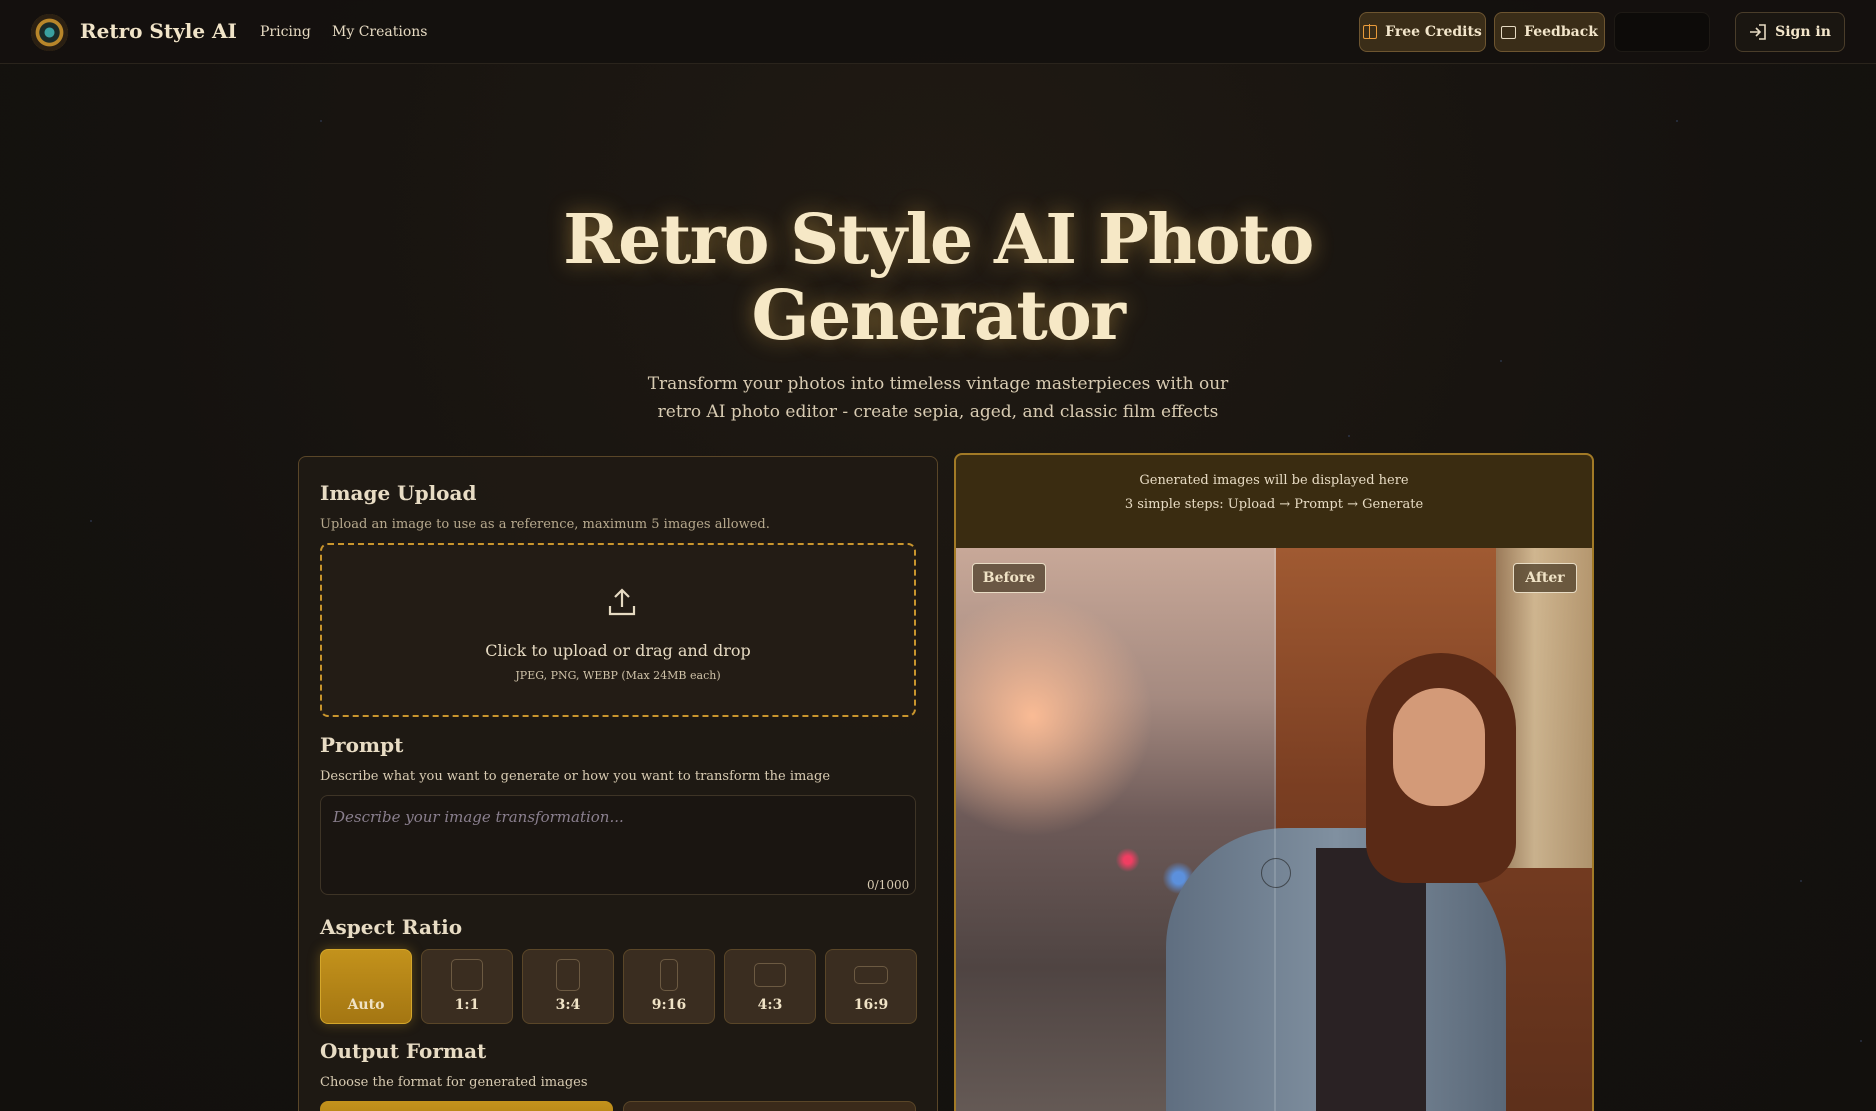 This screenshot has height=1111, width=1876. Describe the element at coordinates (618, 986) in the screenshot. I see `aspect-ratio-group: Auto 1:1 3:4 9:16 4:3 16:9` at that location.